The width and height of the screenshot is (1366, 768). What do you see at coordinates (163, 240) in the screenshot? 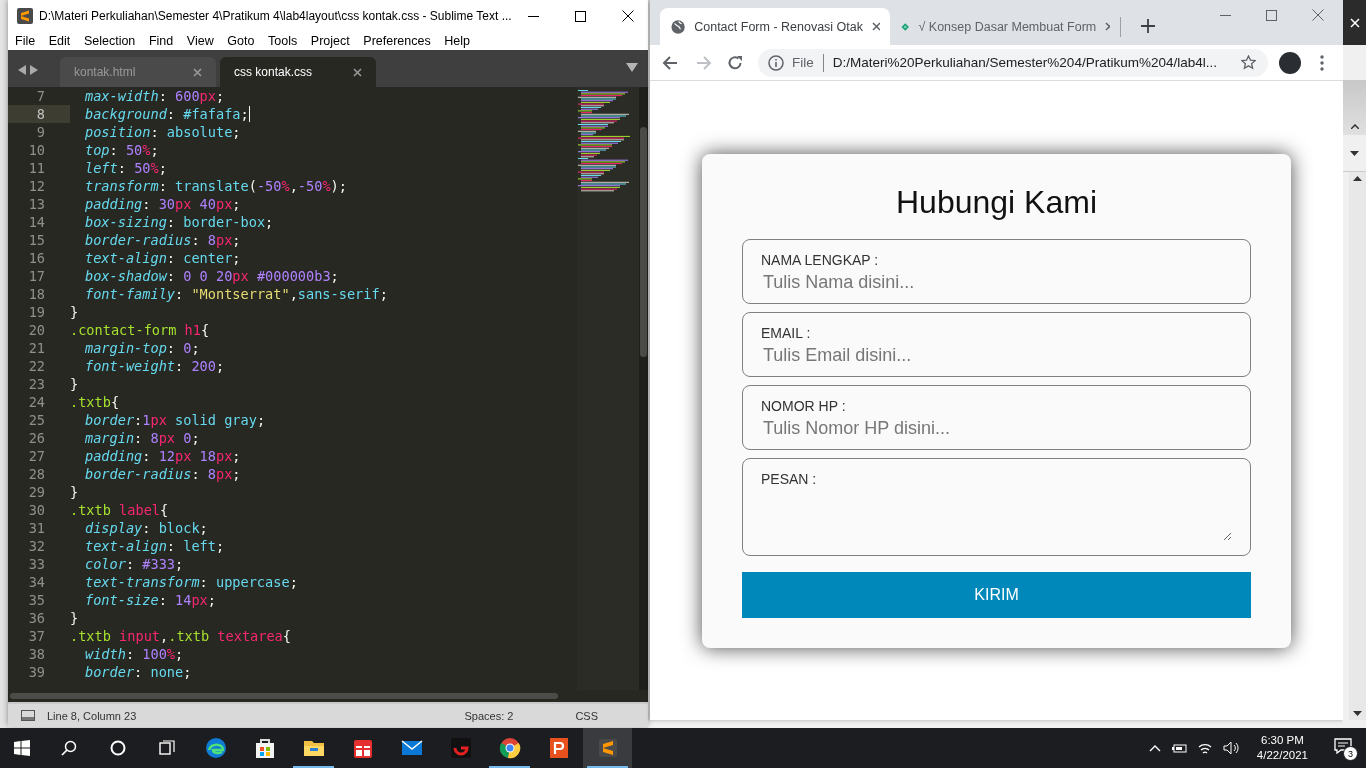
I see `code-line: border-radius: 8px;` at bounding box center [163, 240].